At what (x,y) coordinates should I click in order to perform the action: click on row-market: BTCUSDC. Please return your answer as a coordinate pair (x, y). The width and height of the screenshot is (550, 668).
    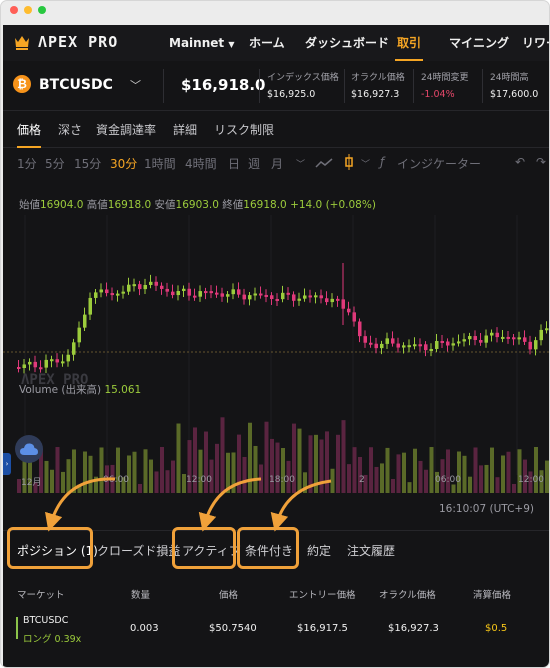
    Looking at the image, I should click on (46, 620).